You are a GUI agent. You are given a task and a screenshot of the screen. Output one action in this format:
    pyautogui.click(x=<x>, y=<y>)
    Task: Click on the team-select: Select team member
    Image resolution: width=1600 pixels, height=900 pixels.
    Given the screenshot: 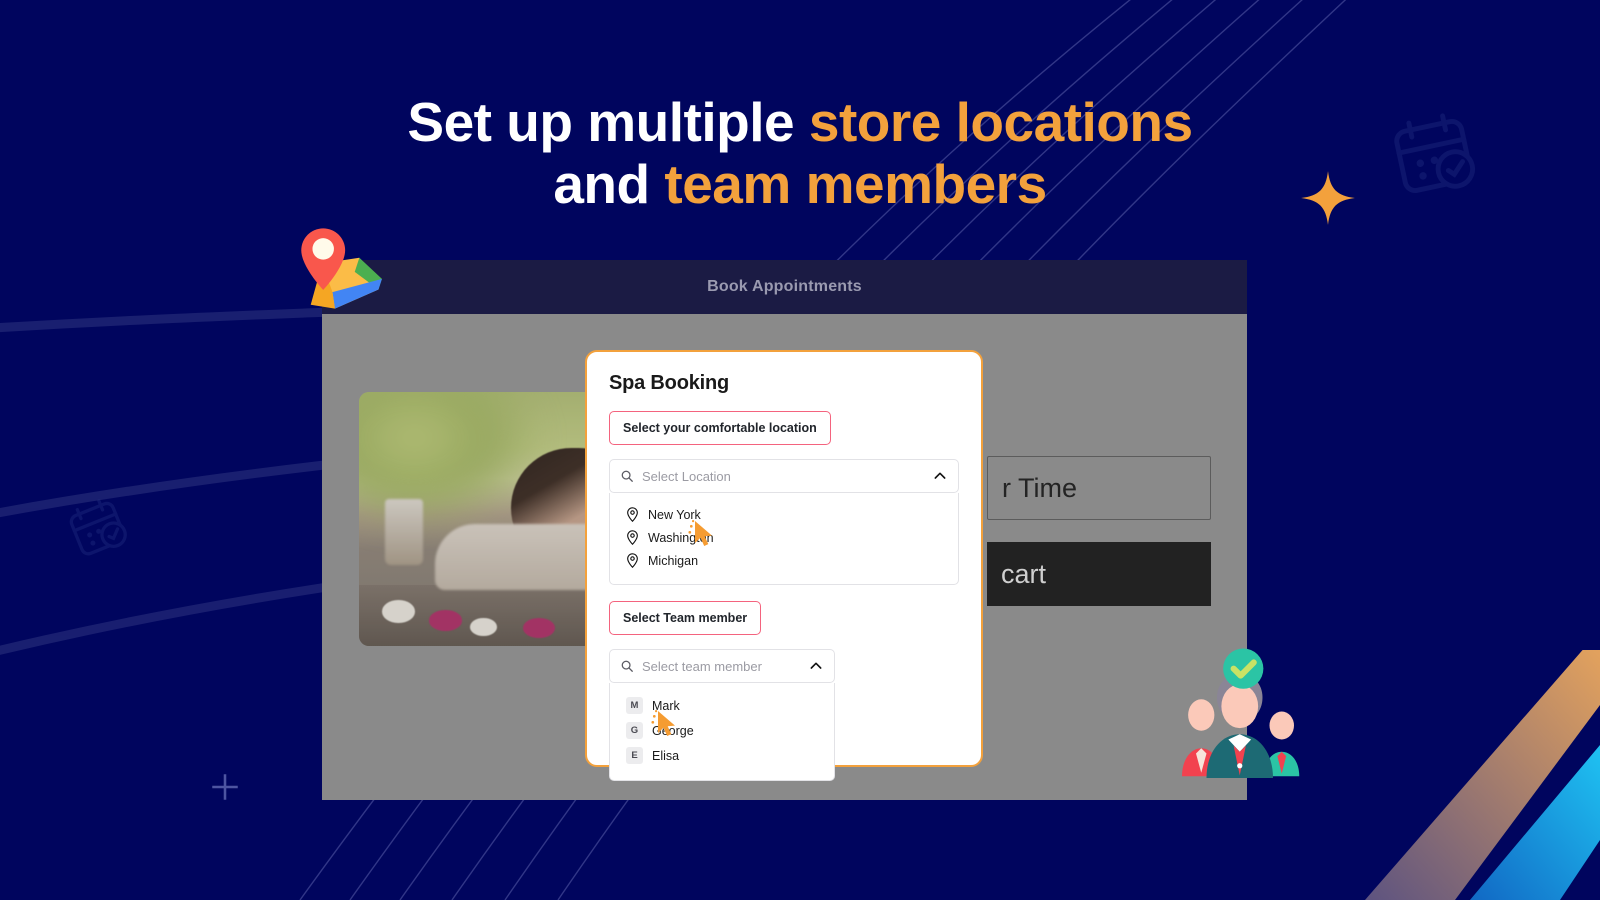 What is the action you would take?
    pyautogui.click(x=722, y=666)
    